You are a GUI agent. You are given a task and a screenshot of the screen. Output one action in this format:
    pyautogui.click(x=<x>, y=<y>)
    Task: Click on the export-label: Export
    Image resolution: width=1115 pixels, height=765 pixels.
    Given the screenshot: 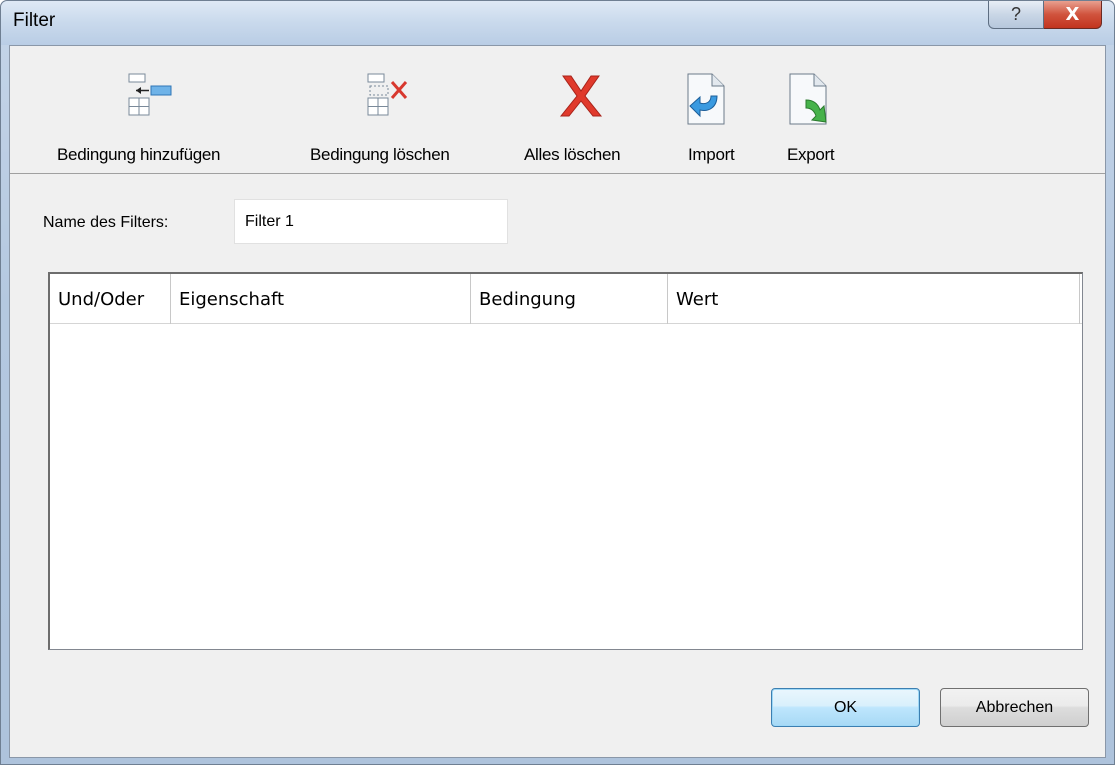 What is the action you would take?
    pyautogui.click(x=811, y=154)
    